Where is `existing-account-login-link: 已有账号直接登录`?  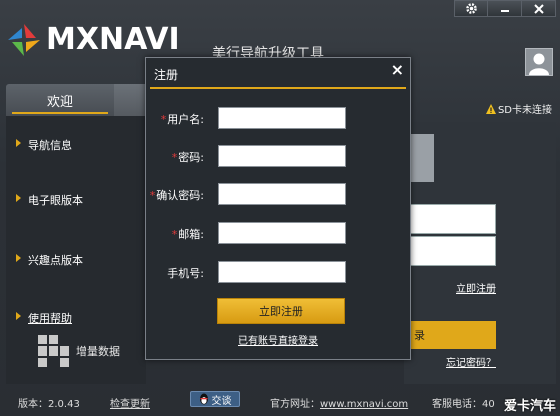 existing-account-login-link: 已有账号直接登录 is located at coordinates (278, 339).